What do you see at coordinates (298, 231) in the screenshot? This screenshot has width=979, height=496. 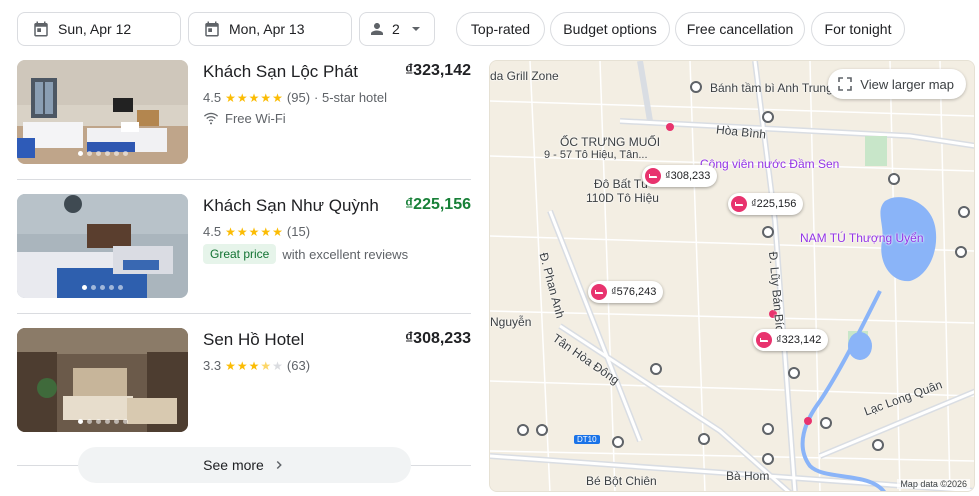 I see `review-count: (15)` at bounding box center [298, 231].